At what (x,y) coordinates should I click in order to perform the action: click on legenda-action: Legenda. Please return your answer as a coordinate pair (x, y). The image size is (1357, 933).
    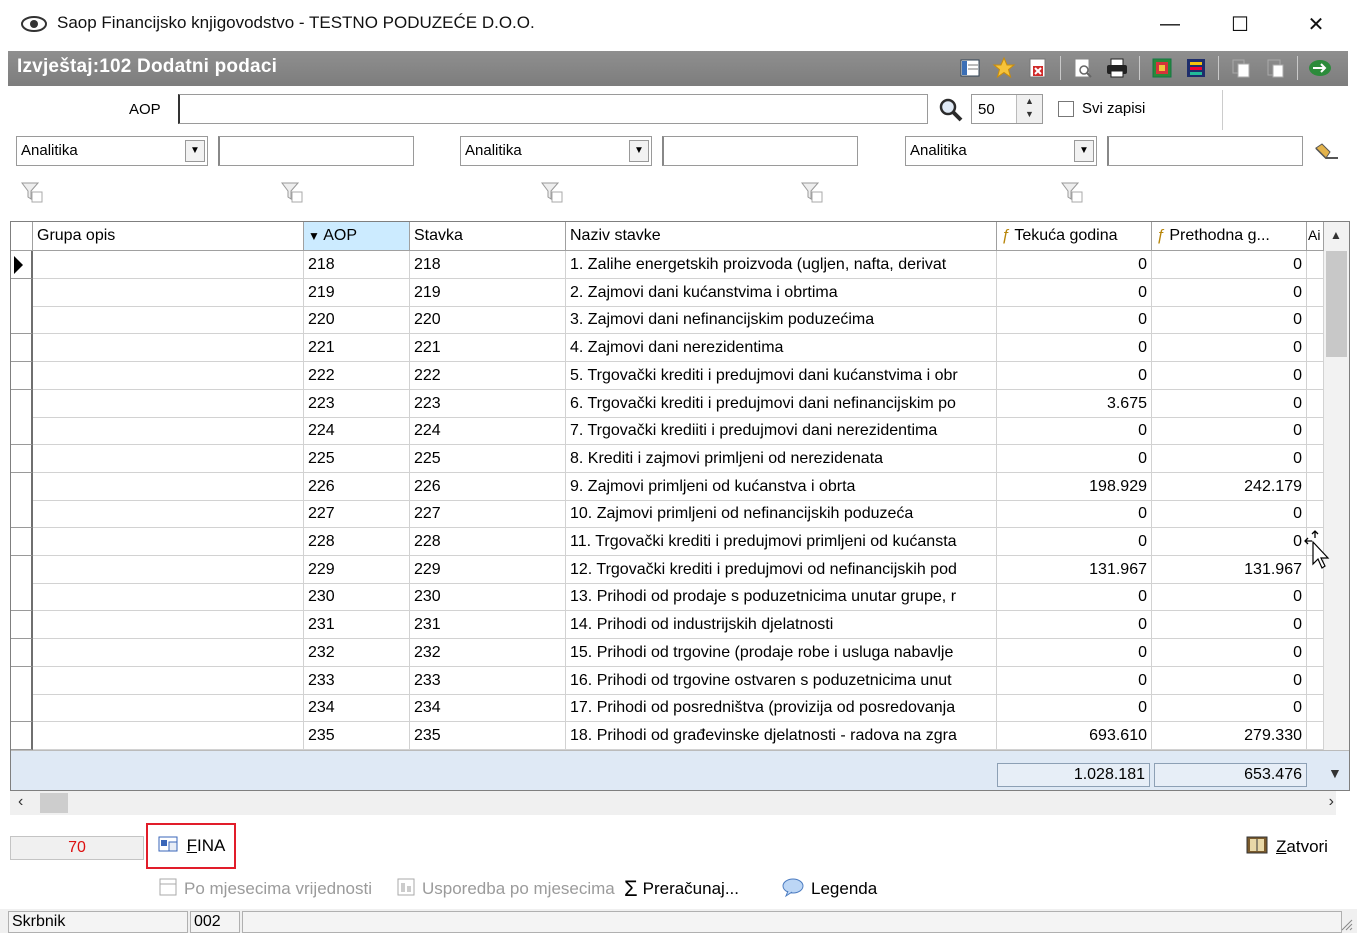
    Looking at the image, I should click on (828, 889).